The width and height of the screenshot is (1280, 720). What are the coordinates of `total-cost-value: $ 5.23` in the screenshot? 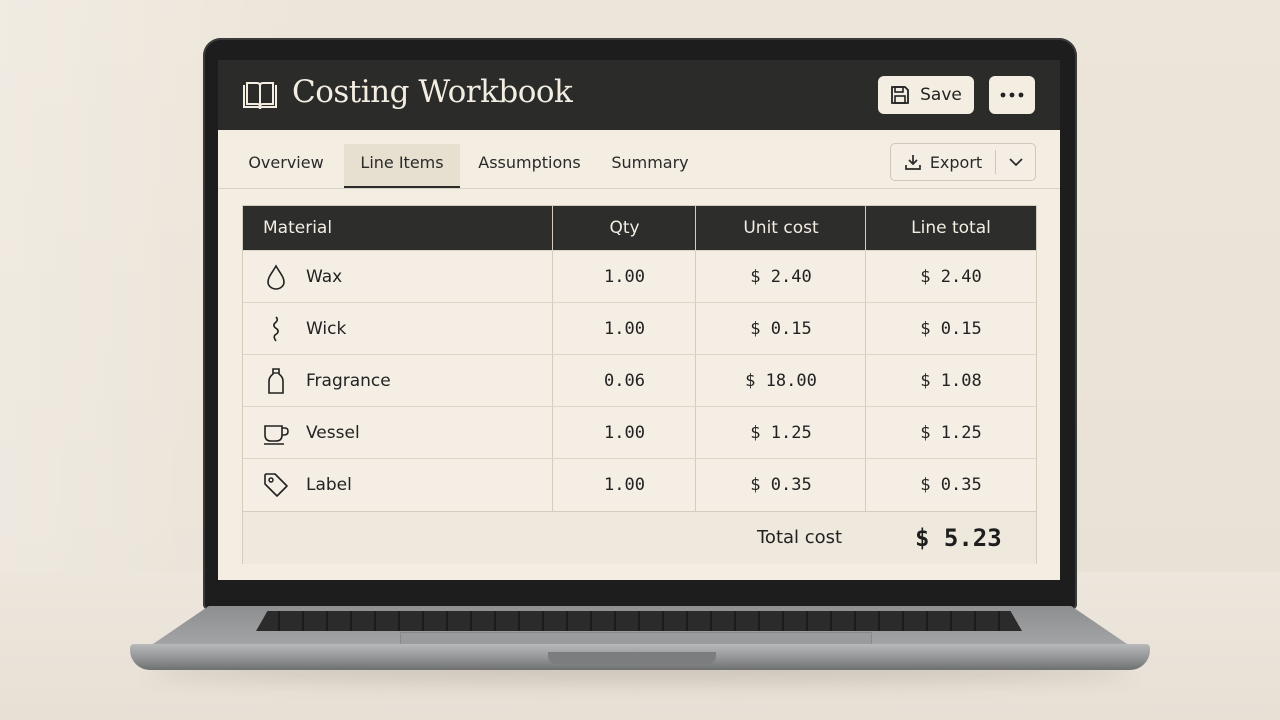 It's located at (958, 538).